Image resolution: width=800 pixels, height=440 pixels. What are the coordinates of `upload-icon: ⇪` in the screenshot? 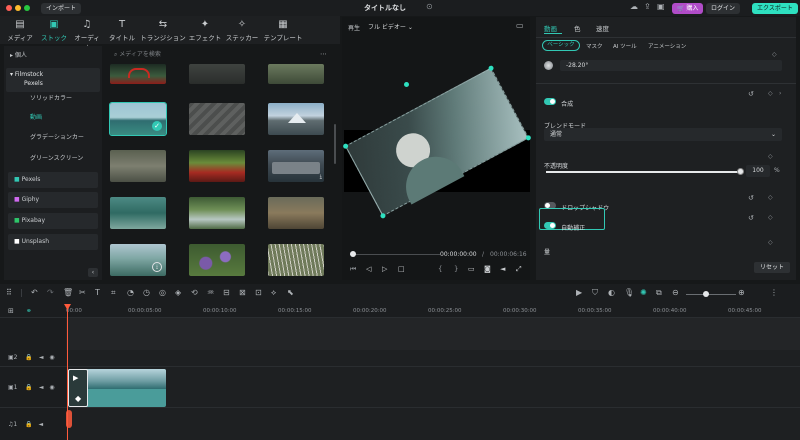 It's located at (647, 6).